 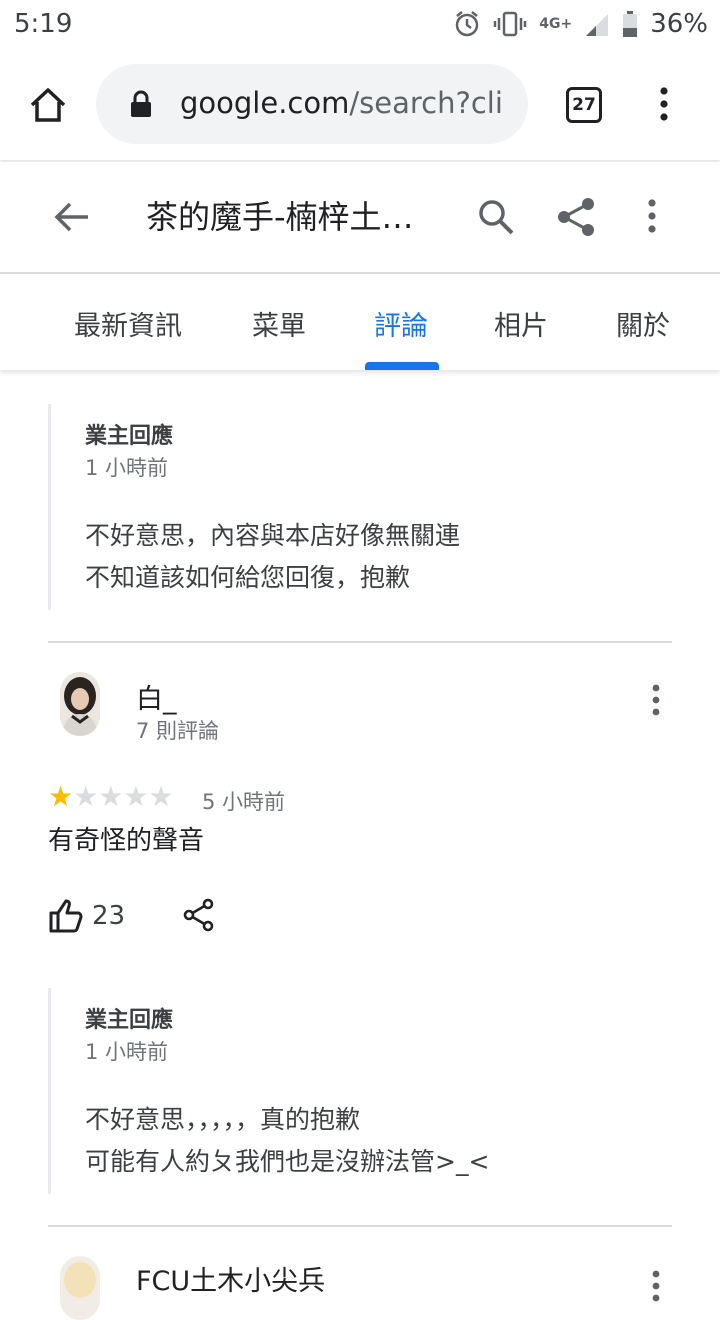 I want to click on browser-menu-button, so click(x=664, y=107).